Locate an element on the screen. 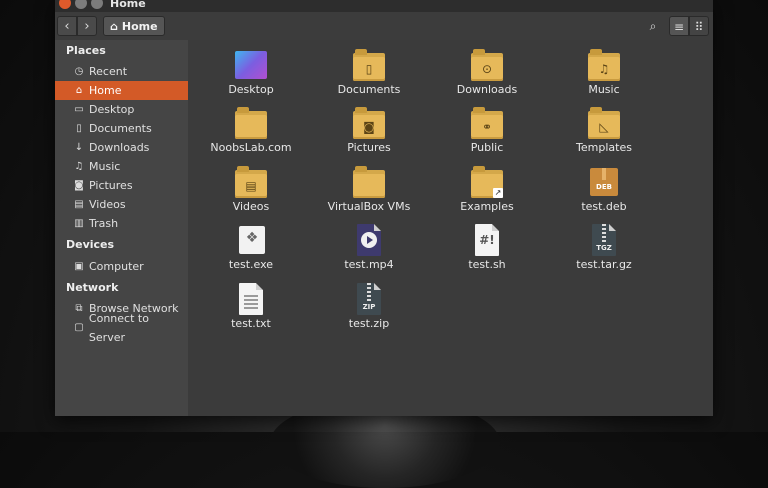 The image size is (768, 488). file-label: Music is located at coordinates (604, 89).